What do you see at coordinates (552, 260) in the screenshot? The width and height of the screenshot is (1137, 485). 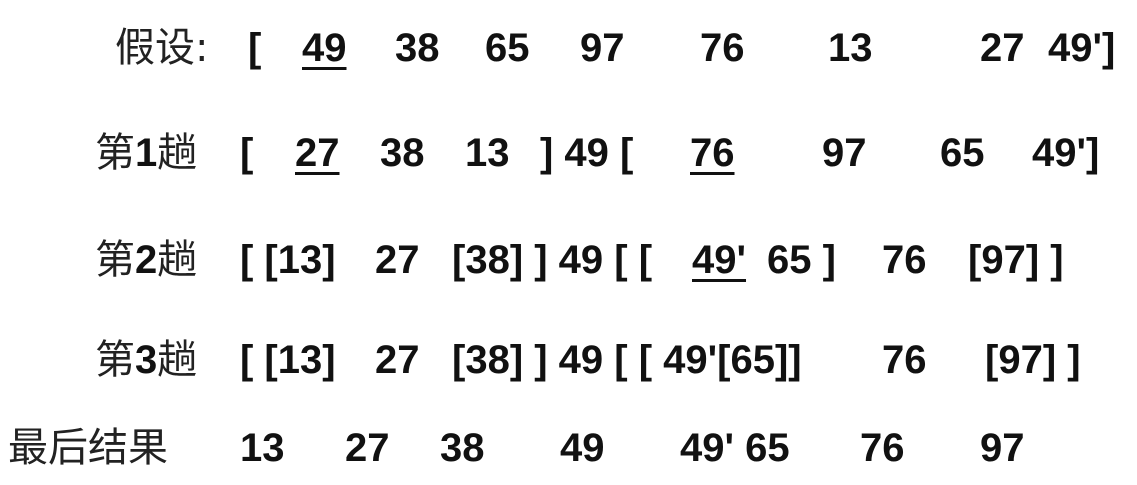 I see `partition-divider: [38] ] 49 [ [` at bounding box center [552, 260].